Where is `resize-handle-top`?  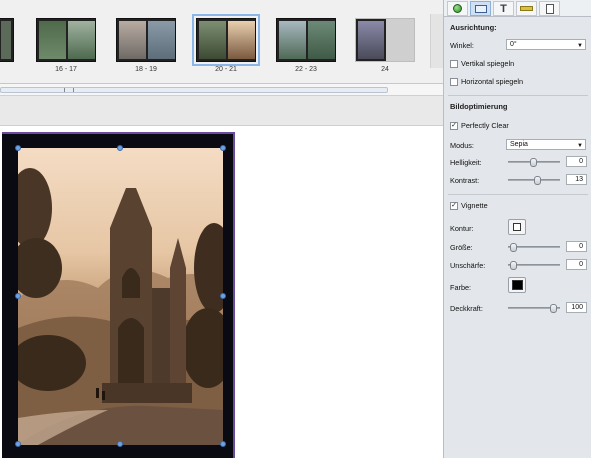 resize-handle-top is located at coordinates (120, 148).